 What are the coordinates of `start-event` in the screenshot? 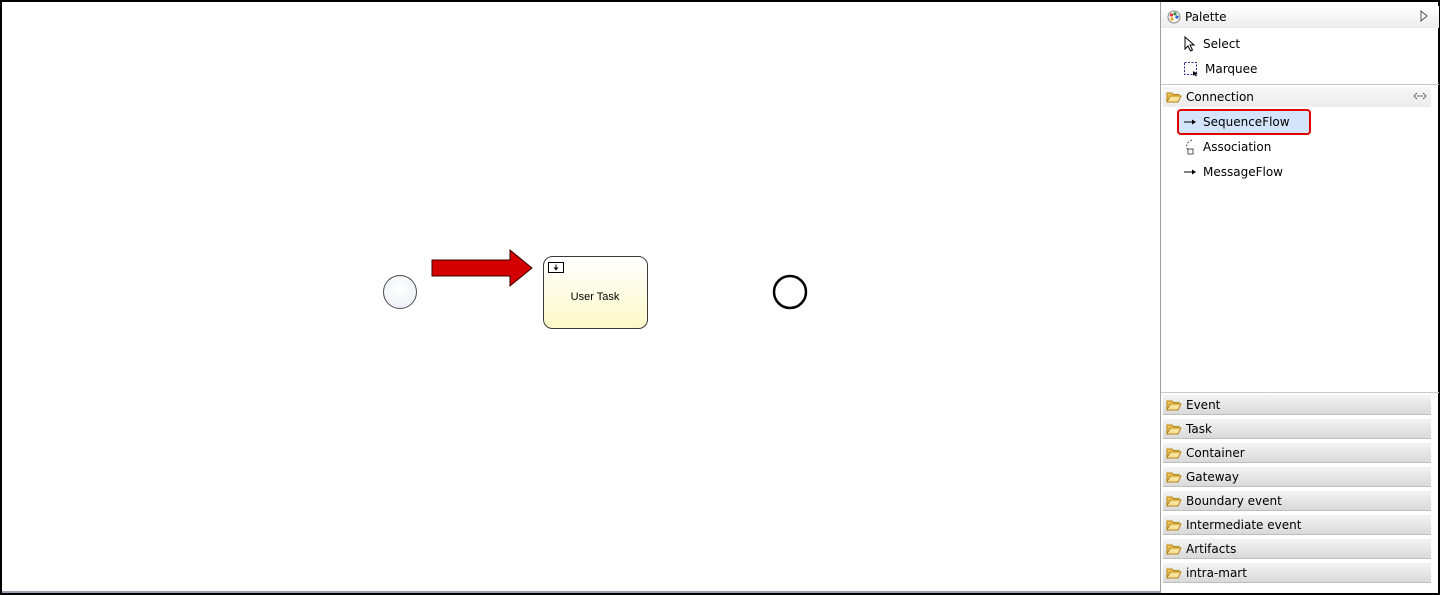 It's located at (400, 292).